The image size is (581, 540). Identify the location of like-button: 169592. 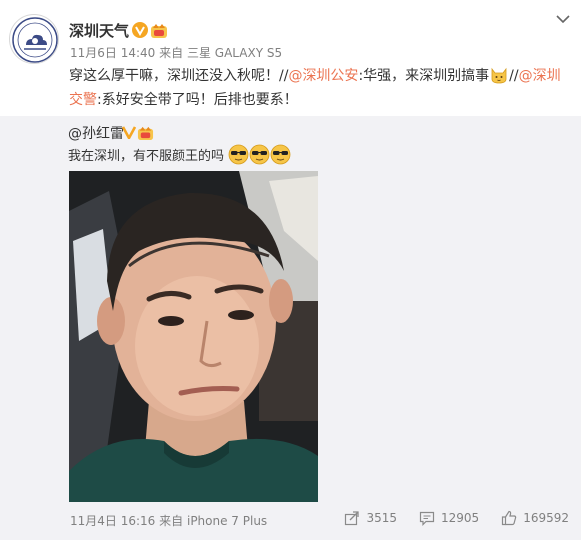
(535, 518).